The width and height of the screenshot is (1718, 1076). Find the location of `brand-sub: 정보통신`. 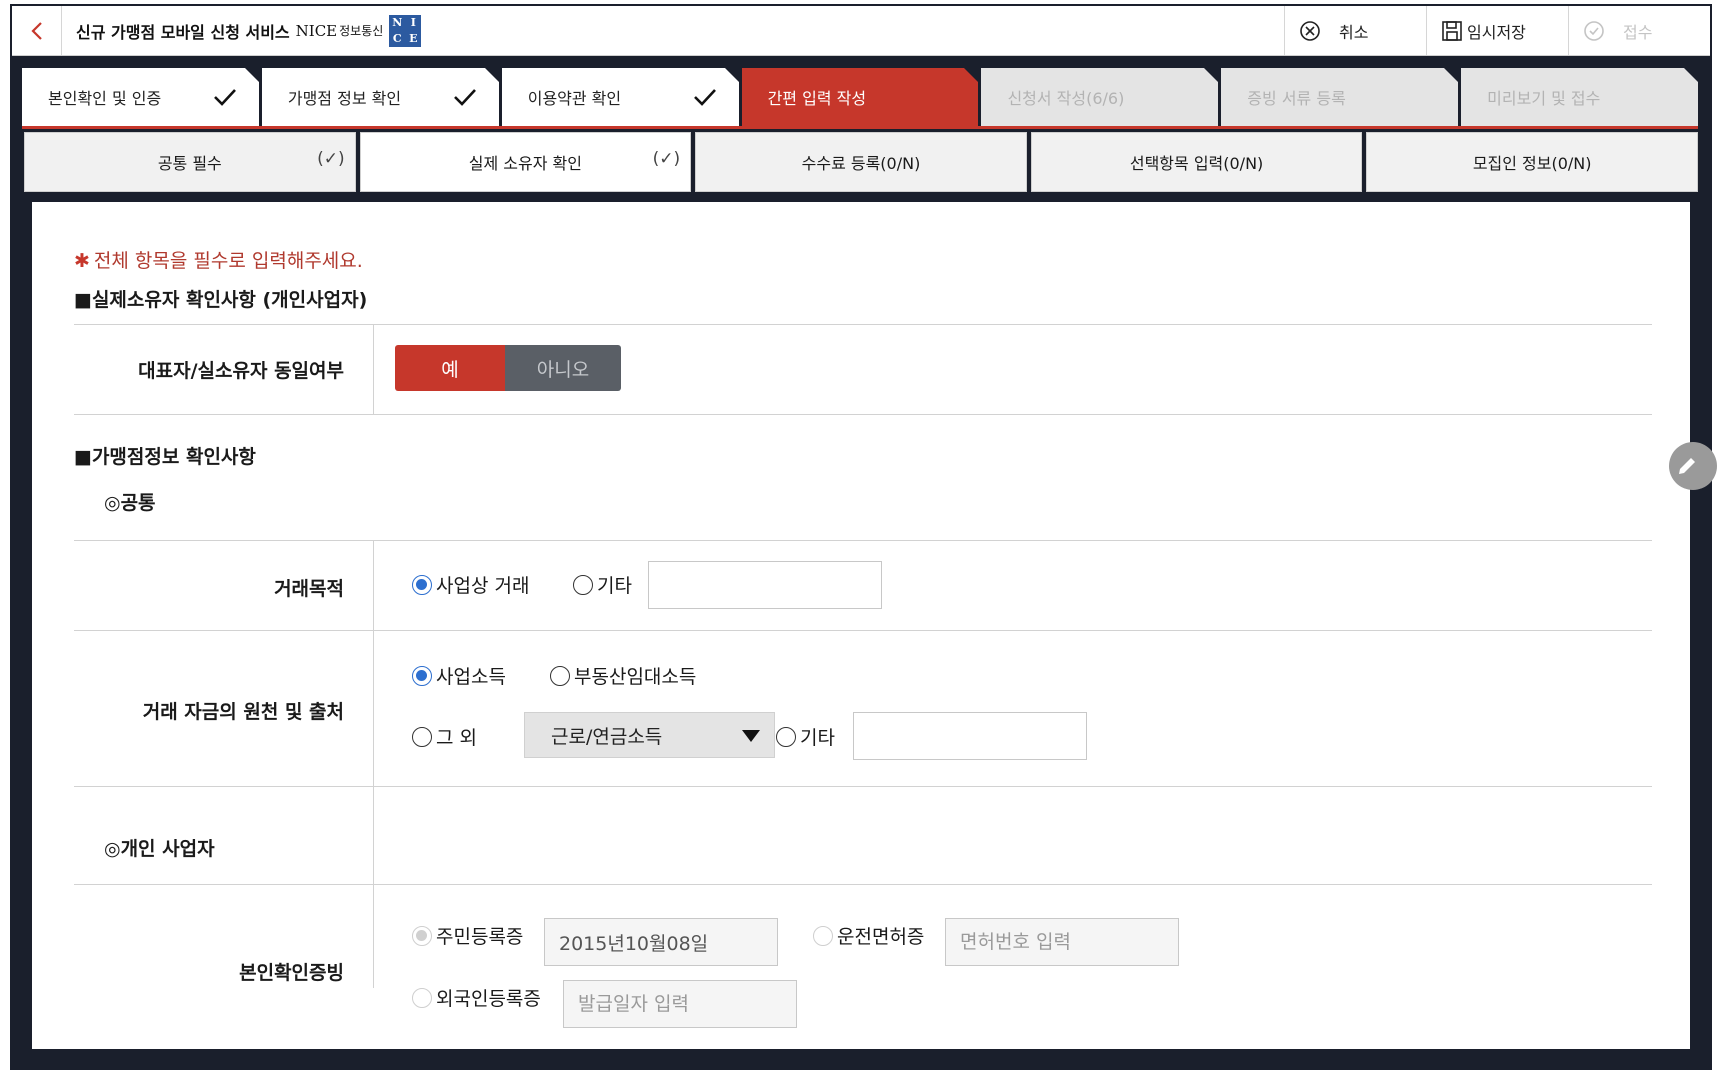

brand-sub: 정보통신 is located at coordinates (361, 31).